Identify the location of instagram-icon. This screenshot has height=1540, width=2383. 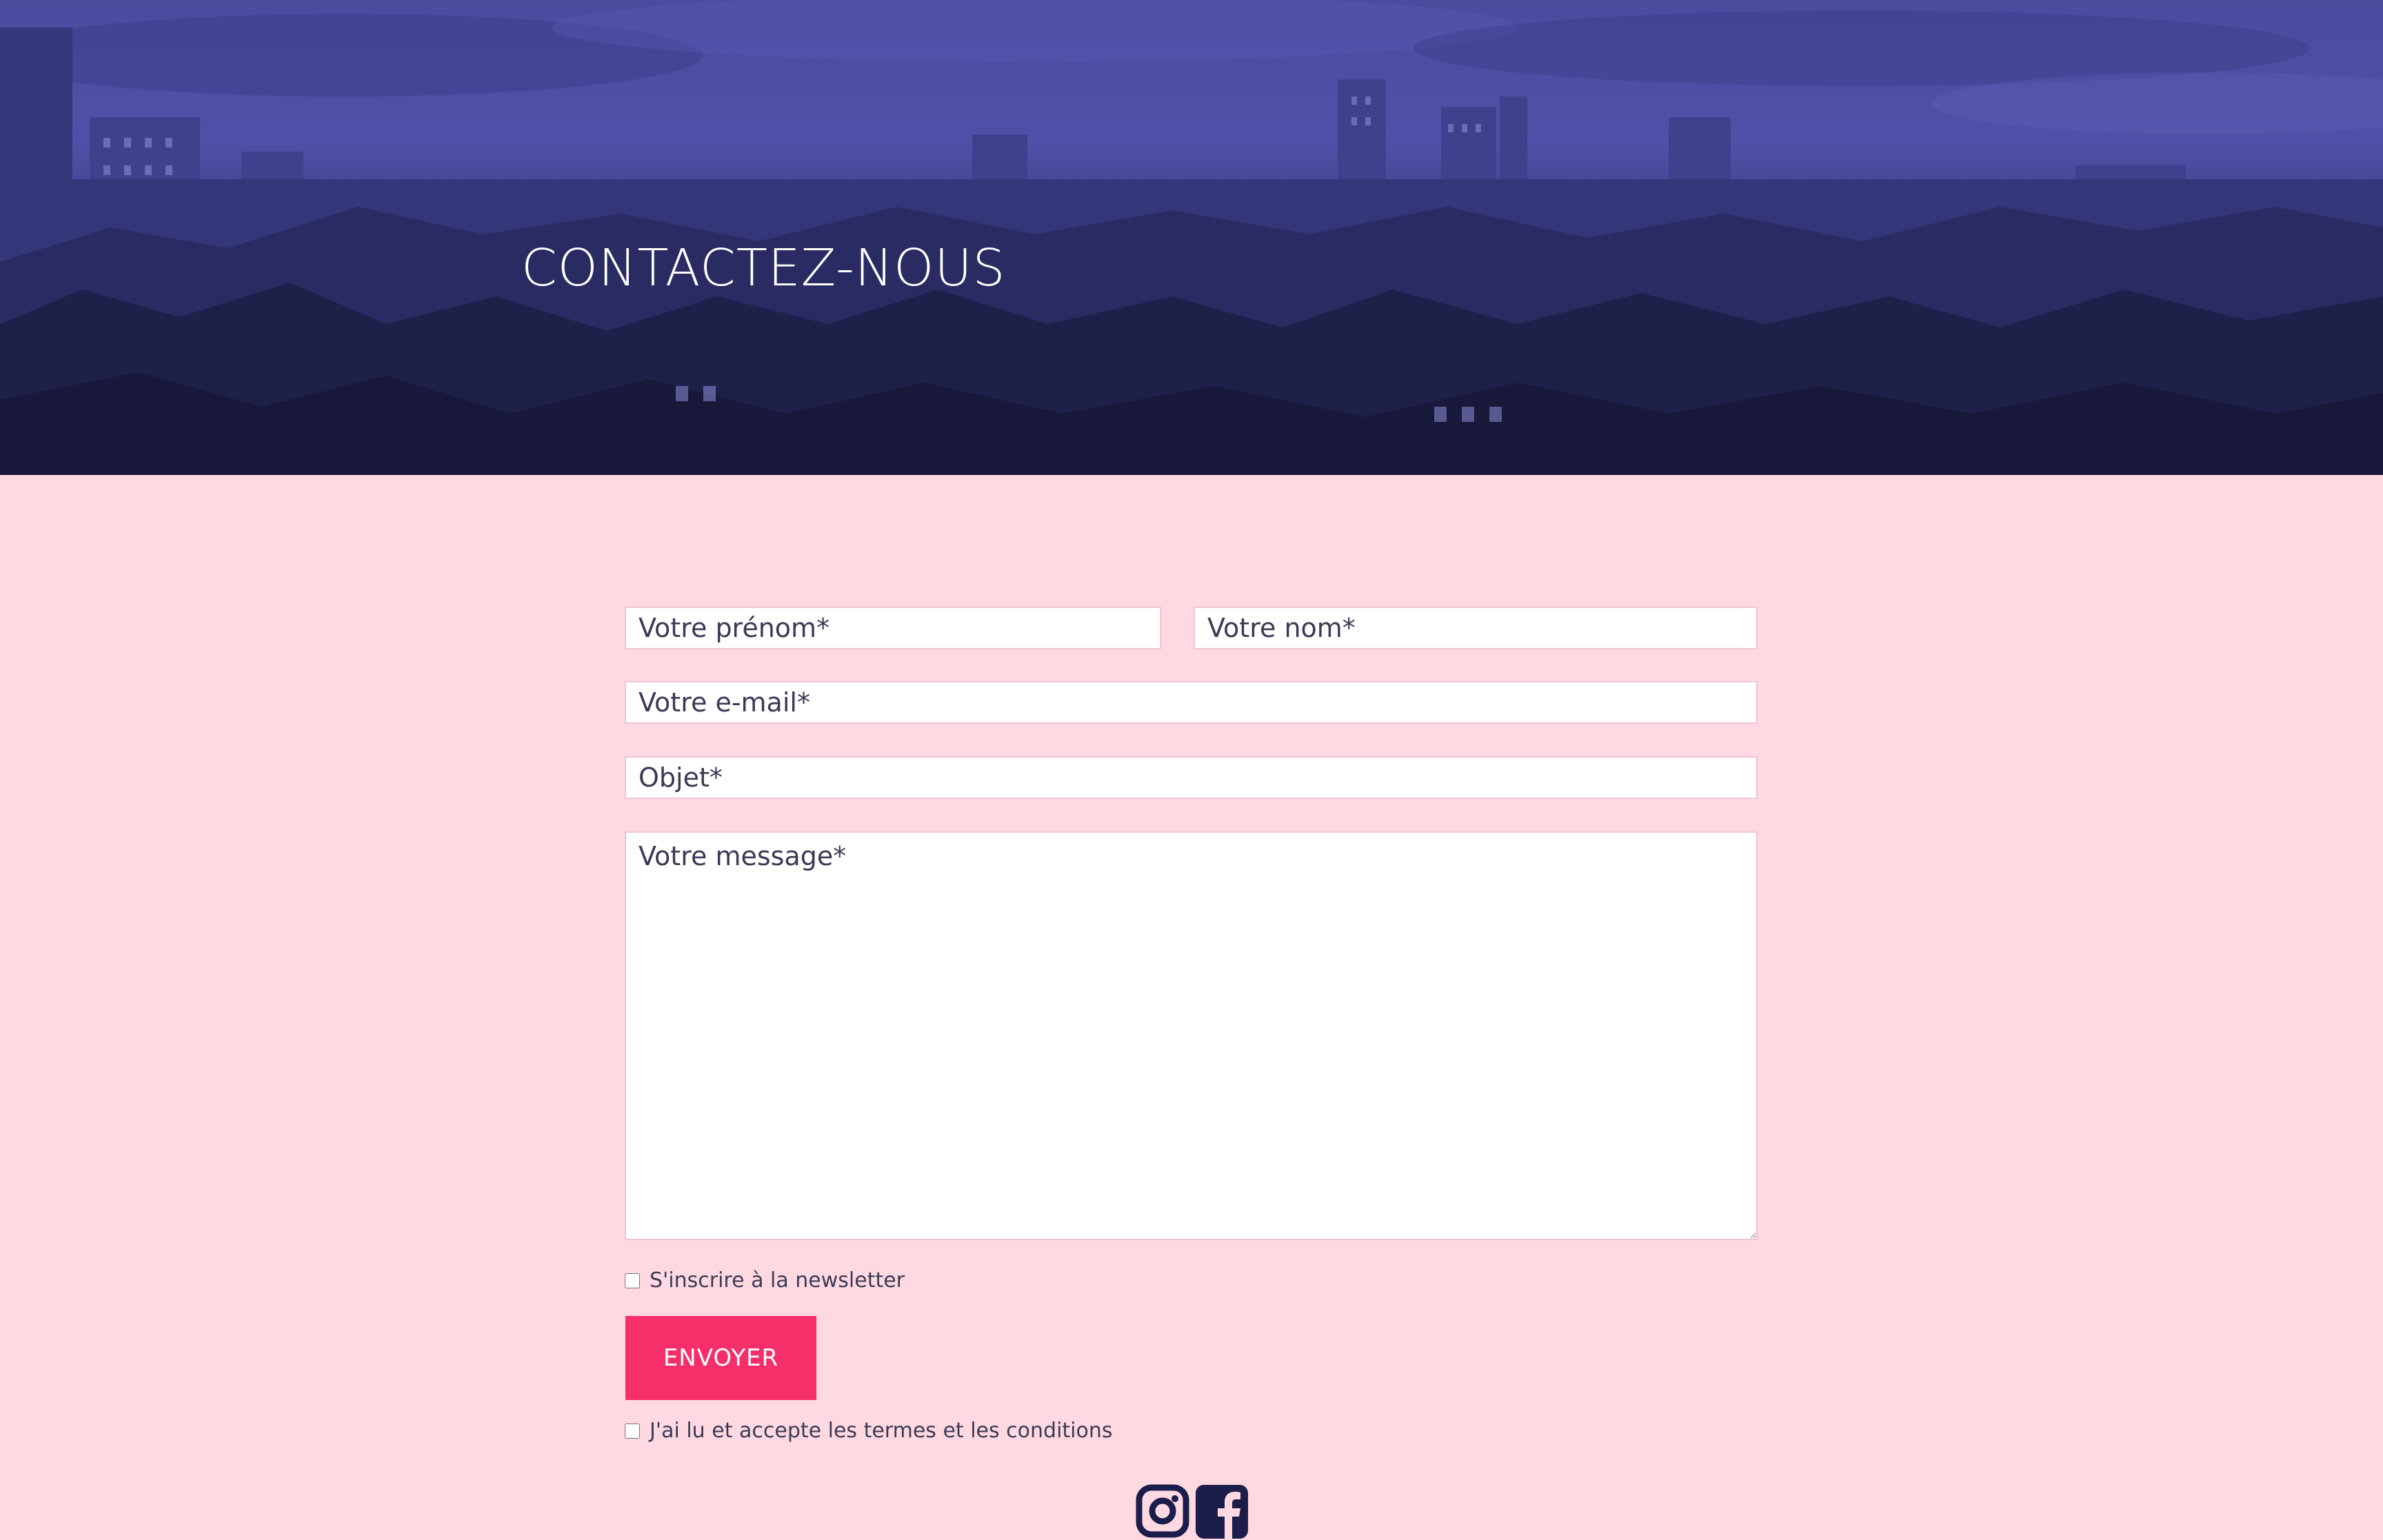
(1162, 1511).